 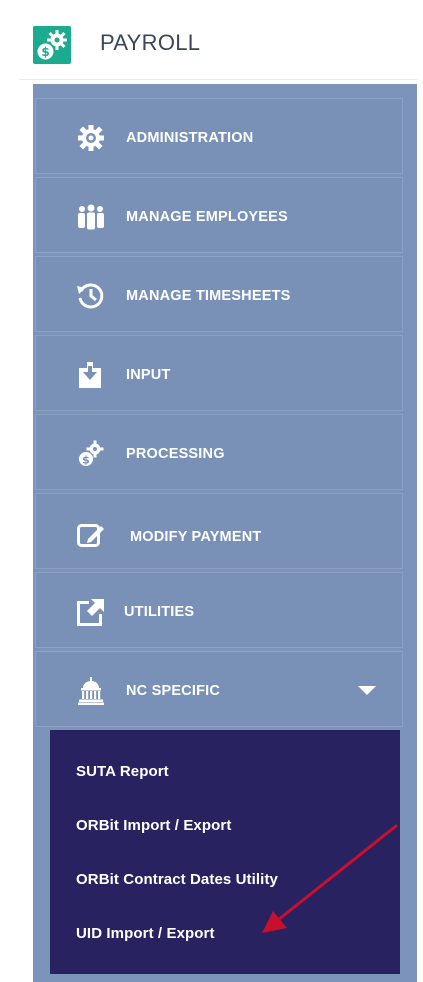 I want to click on people-icon, so click(x=91, y=217).